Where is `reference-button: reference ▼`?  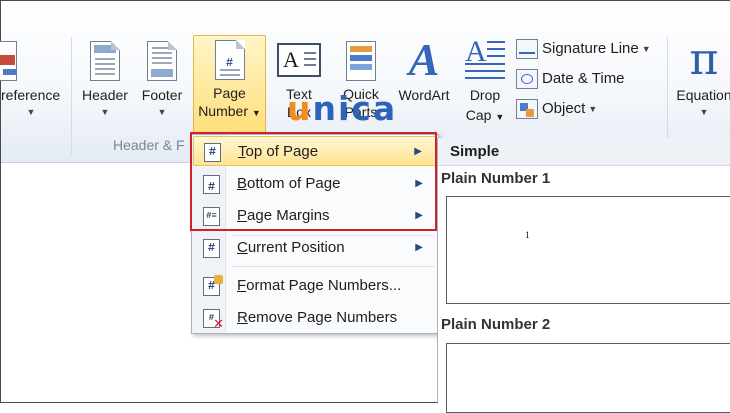 reference-button: reference ▼ is located at coordinates (32, 80).